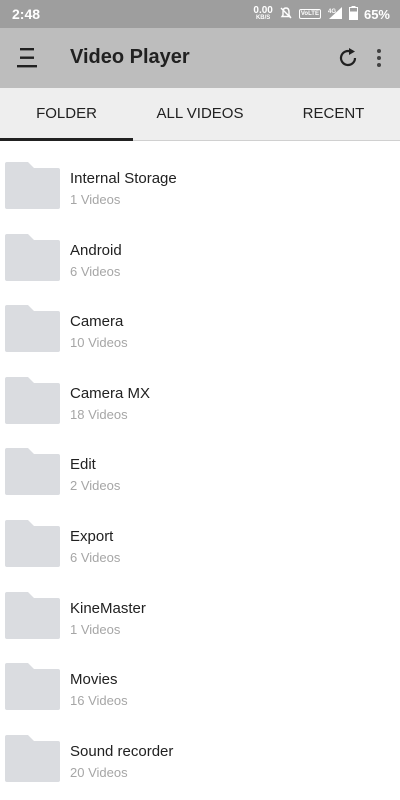 This screenshot has height=800, width=400. What do you see at coordinates (130, 57) in the screenshot?
I see `page-title: Video Player` at bounding box center [130, 57].